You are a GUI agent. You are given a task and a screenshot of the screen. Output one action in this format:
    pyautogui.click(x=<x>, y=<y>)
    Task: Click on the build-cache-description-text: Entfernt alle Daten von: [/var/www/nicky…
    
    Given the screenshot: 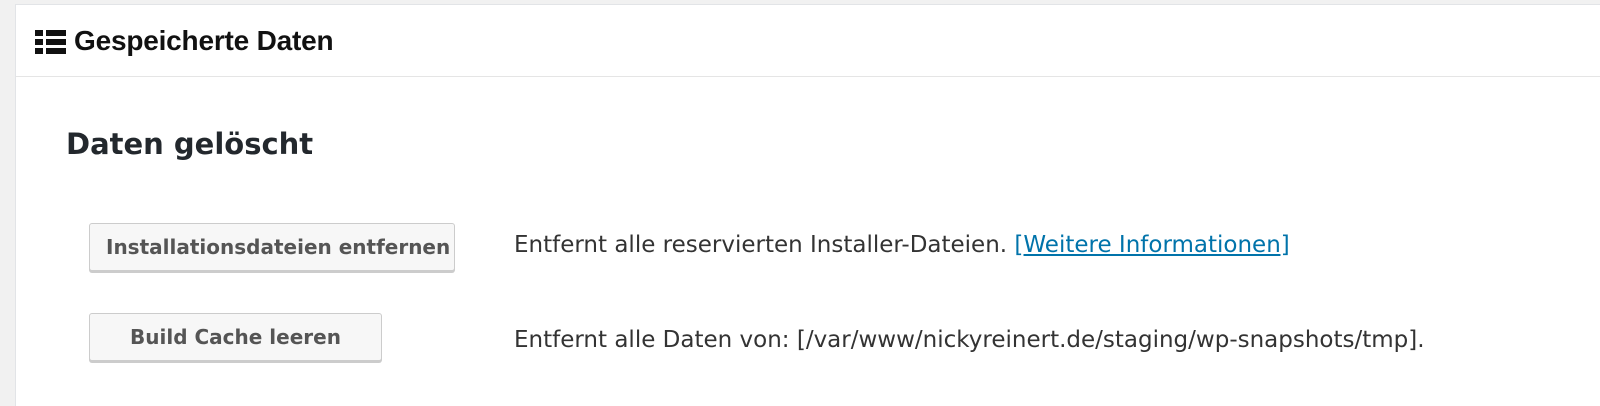 What is the action you would take?
    pyautogui.click(x=969, y=340)
    